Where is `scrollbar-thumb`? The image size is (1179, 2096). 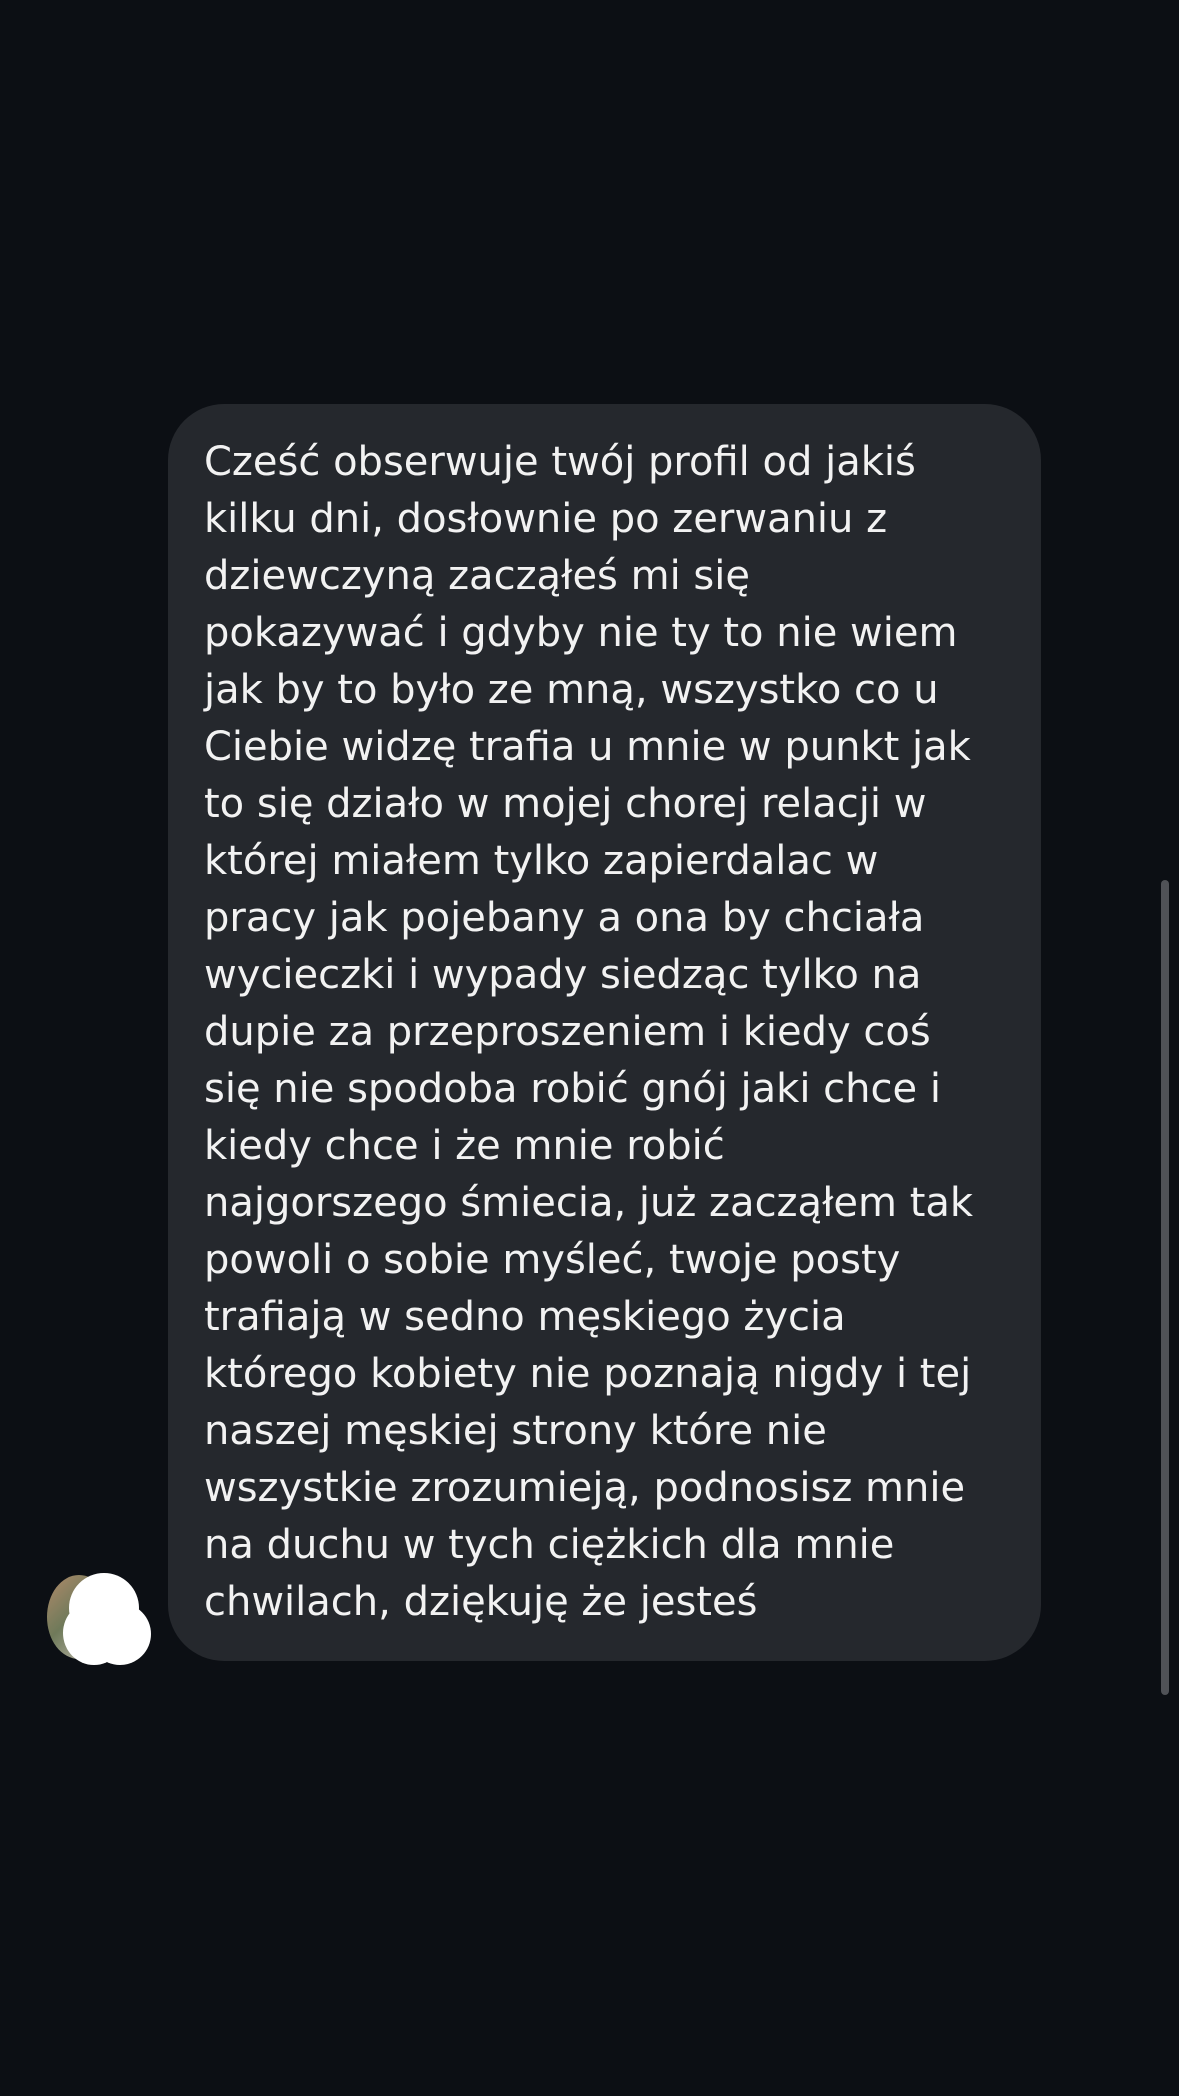 scrollbar-thumb is located at coordinates (1165, 1287).